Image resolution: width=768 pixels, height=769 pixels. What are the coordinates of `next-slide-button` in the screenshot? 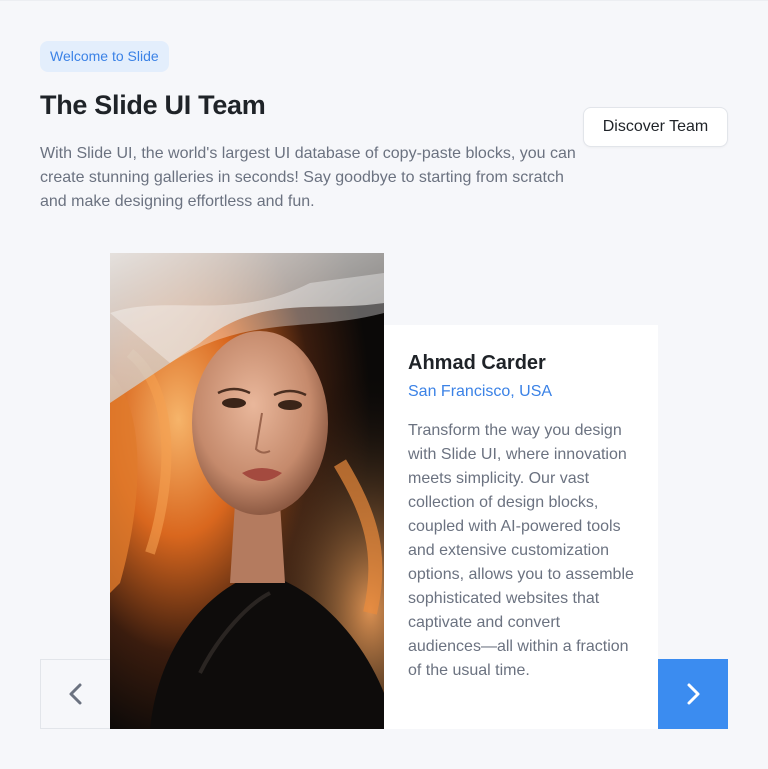 It's located at (693, 694).